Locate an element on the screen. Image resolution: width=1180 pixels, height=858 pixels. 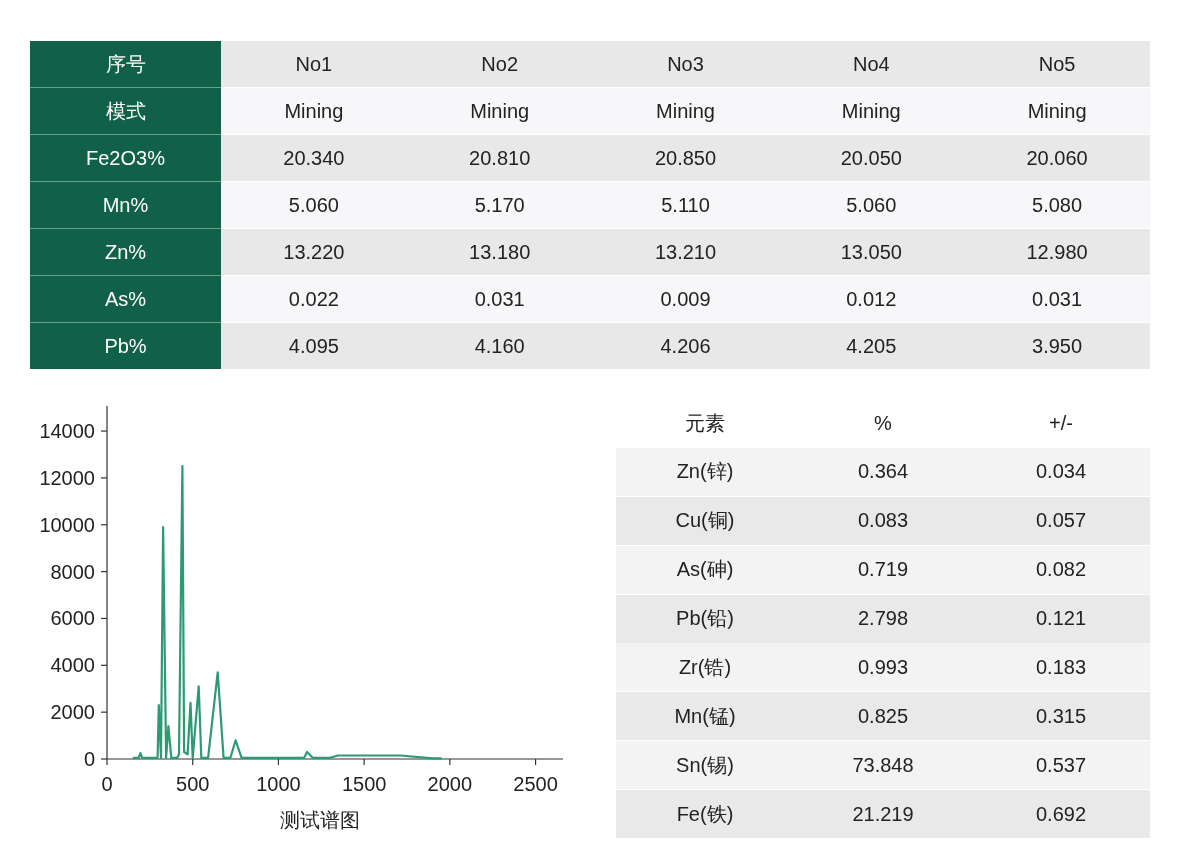
table-cell: 0.825 is located at coordinates (883, 716).